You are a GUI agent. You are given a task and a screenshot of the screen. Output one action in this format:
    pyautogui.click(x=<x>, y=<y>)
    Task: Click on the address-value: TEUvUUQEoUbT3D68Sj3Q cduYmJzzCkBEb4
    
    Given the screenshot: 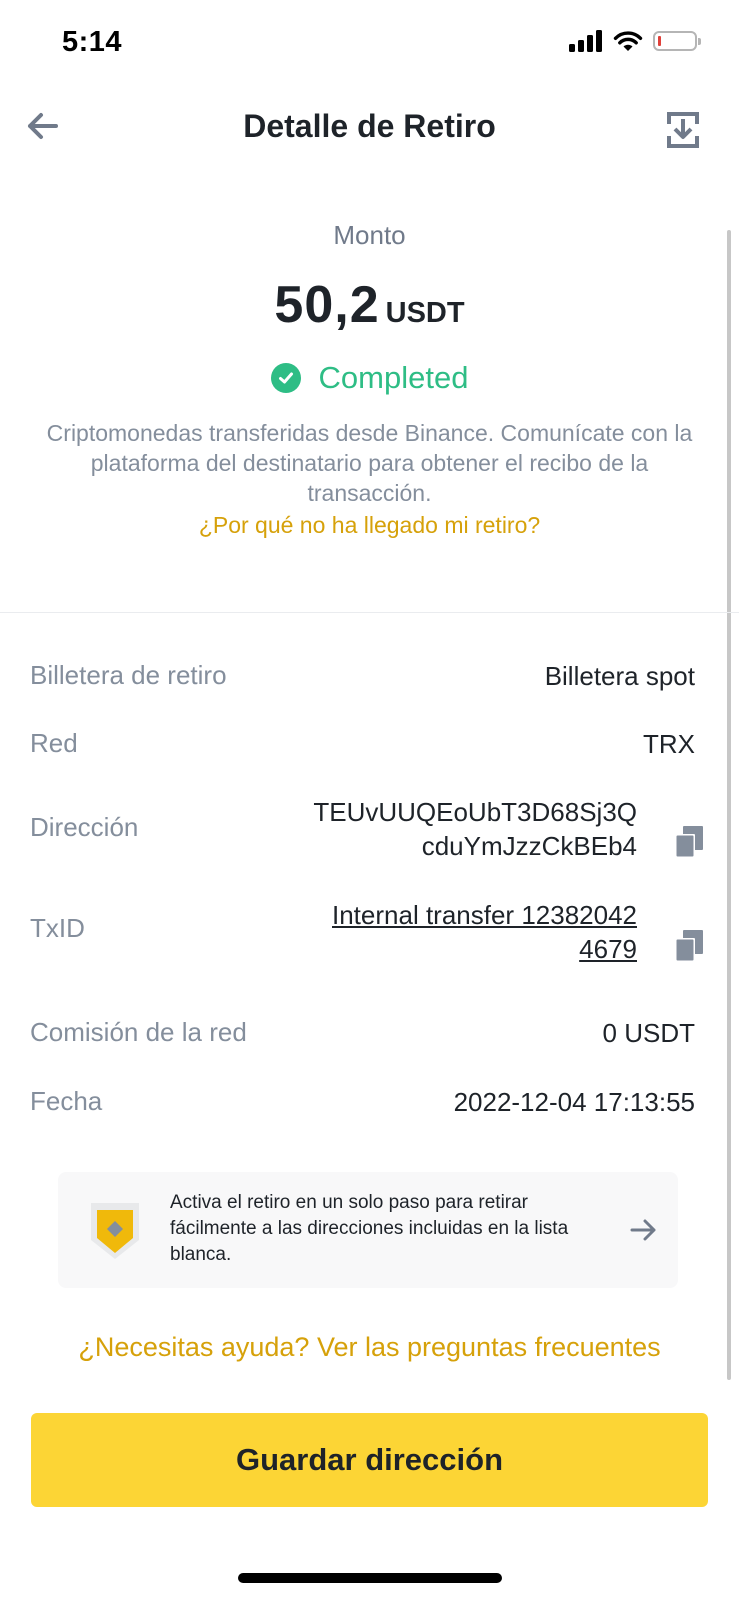 What is the action you would take?
    pyautogui.click(x=475, y=829)
    